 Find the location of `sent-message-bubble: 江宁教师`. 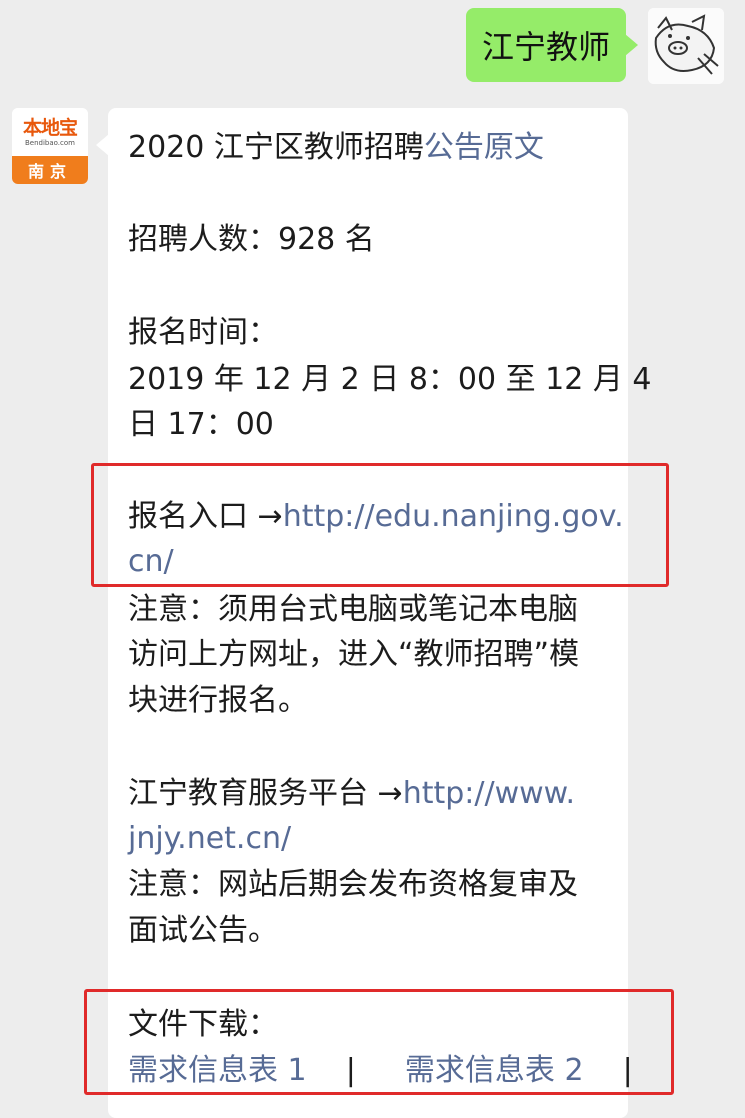

sent-message-bubble: 江宁教师 is located at coordinates (552, 45).